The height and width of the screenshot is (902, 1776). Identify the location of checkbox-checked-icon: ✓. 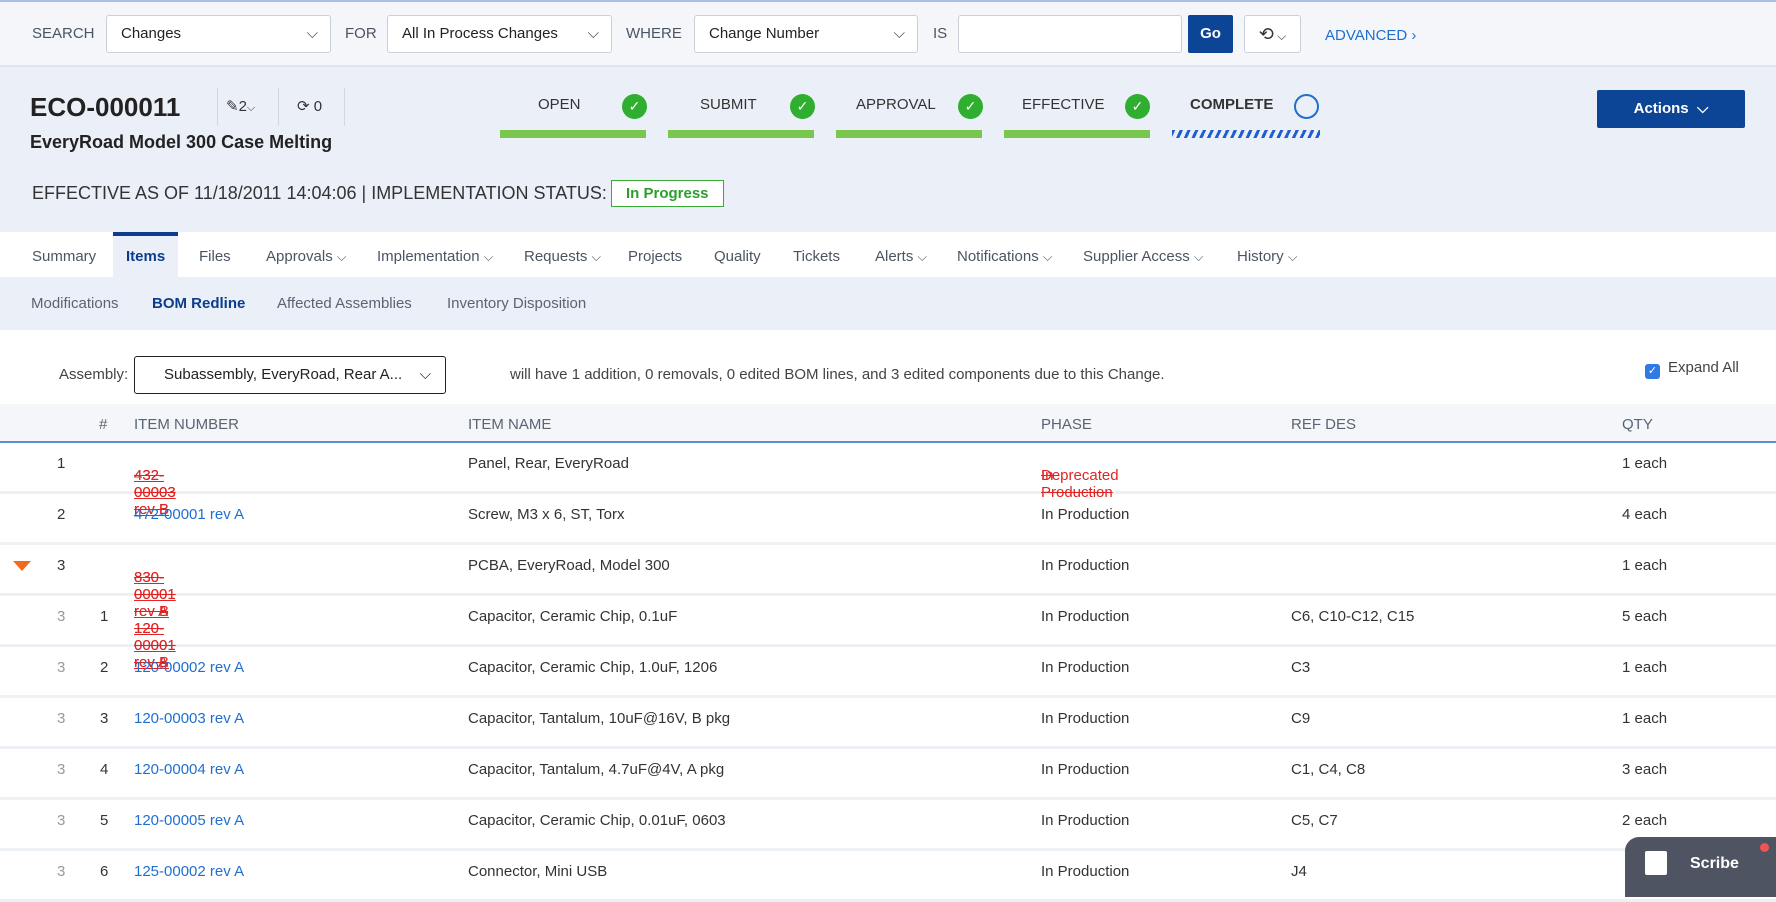
(1652, 371).